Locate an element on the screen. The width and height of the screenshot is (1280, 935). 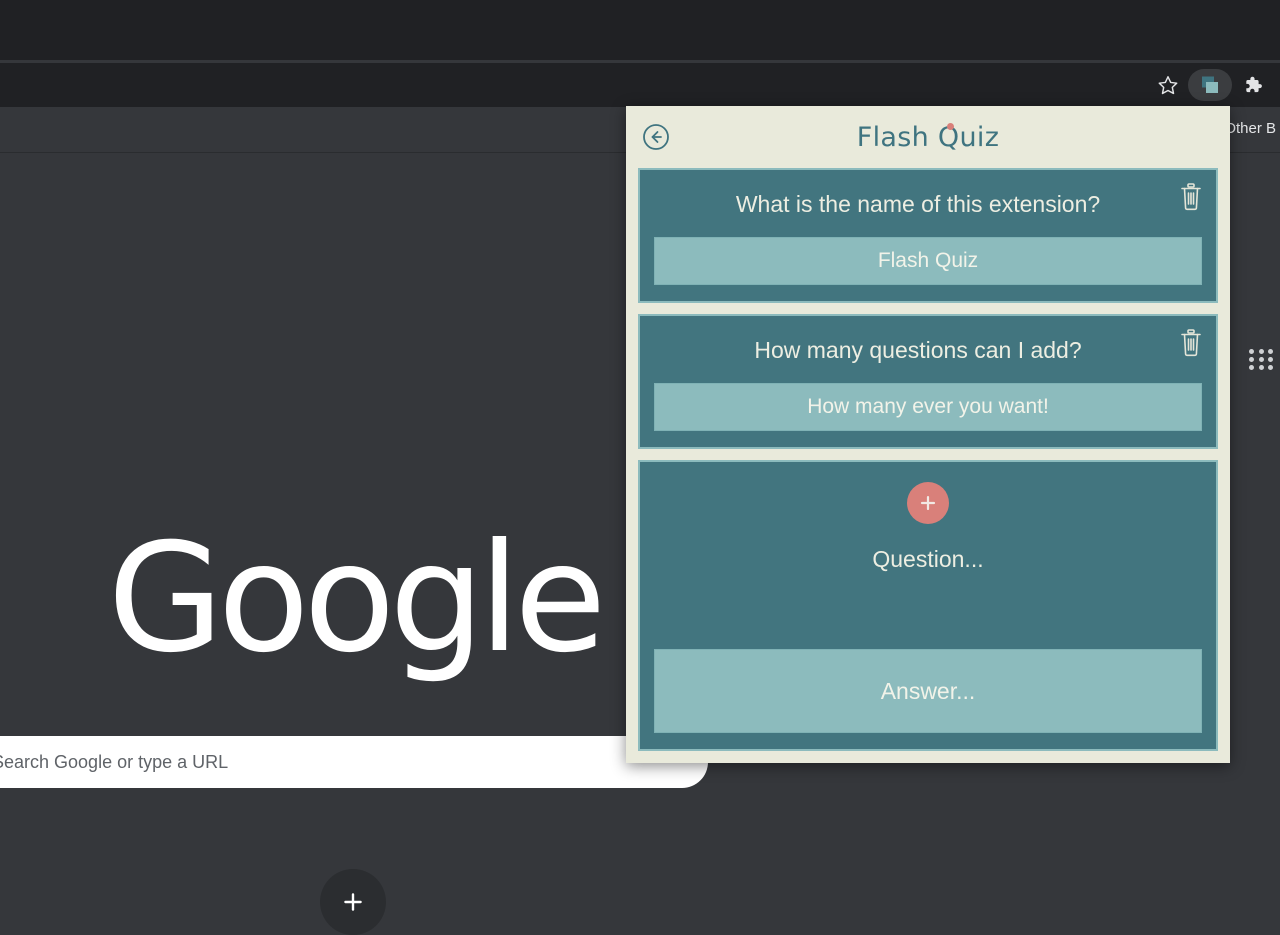
google-logo: Google is located at coordinates (354, 599).